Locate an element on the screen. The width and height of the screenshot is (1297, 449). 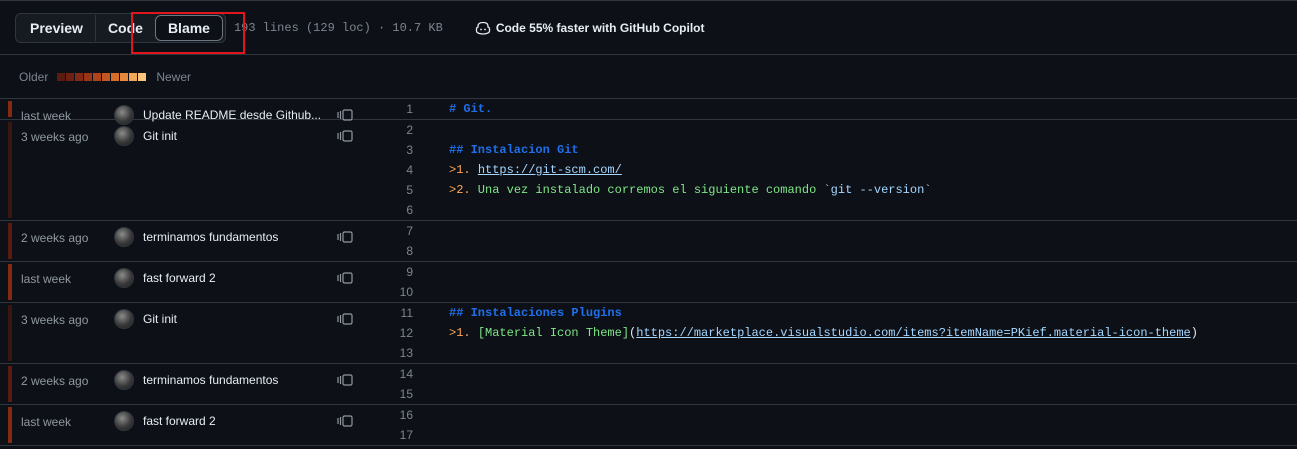
code-line: 16 is located at coordinates (844, 415).